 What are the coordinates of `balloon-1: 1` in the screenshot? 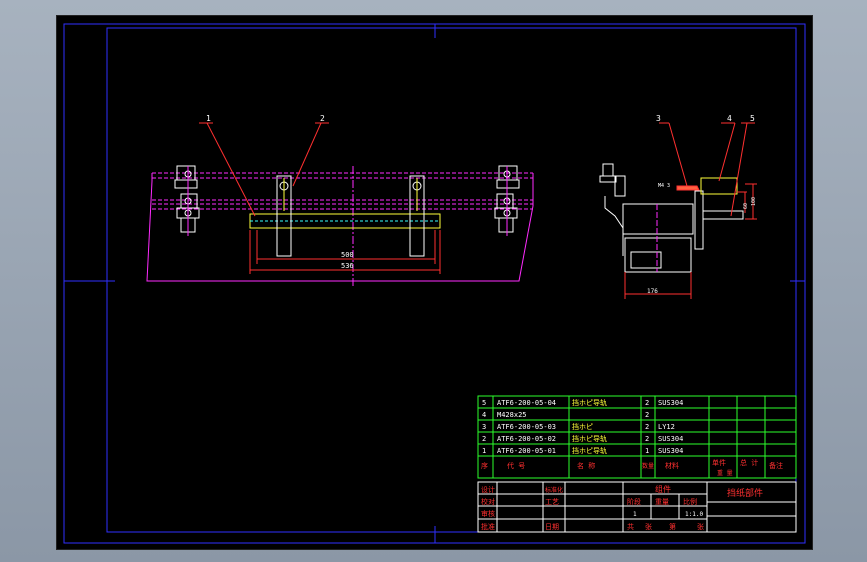 It's located at (208, 118).